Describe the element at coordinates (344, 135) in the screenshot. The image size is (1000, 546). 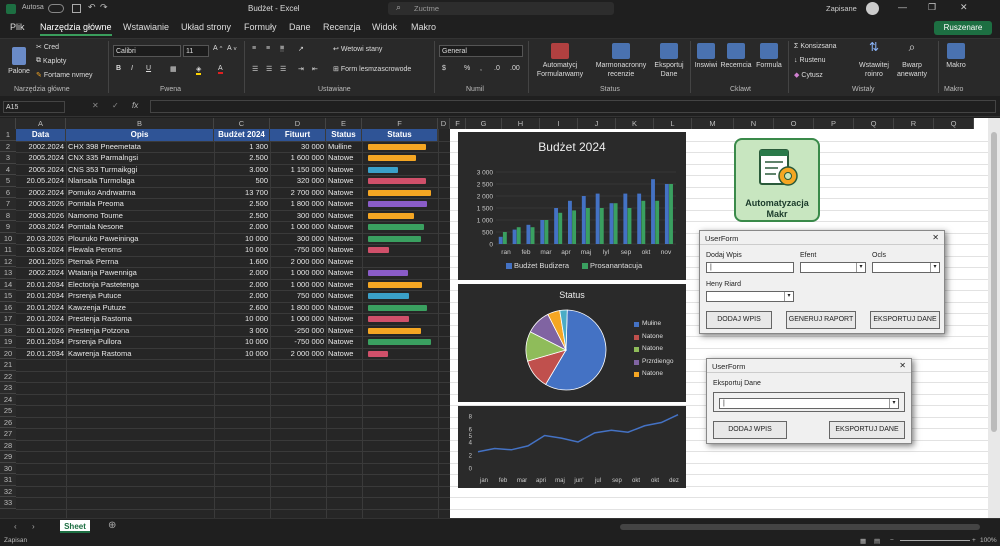
I see `table-header-cell: Status` at that location.